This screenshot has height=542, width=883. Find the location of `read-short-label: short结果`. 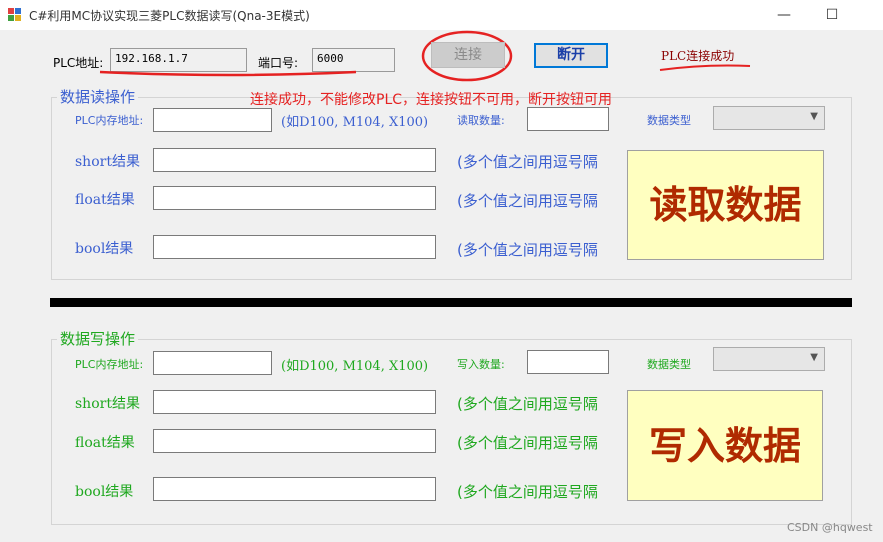

read-short-label: short结果 is located at coordinates (107, 162).